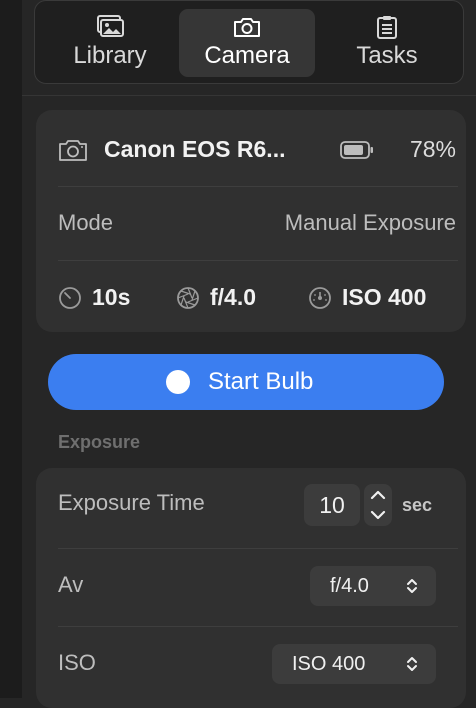 Image resolution: width=476 pixels, height=708 pixels. I want to click on tab-camera: Camera, so click(247, 43).